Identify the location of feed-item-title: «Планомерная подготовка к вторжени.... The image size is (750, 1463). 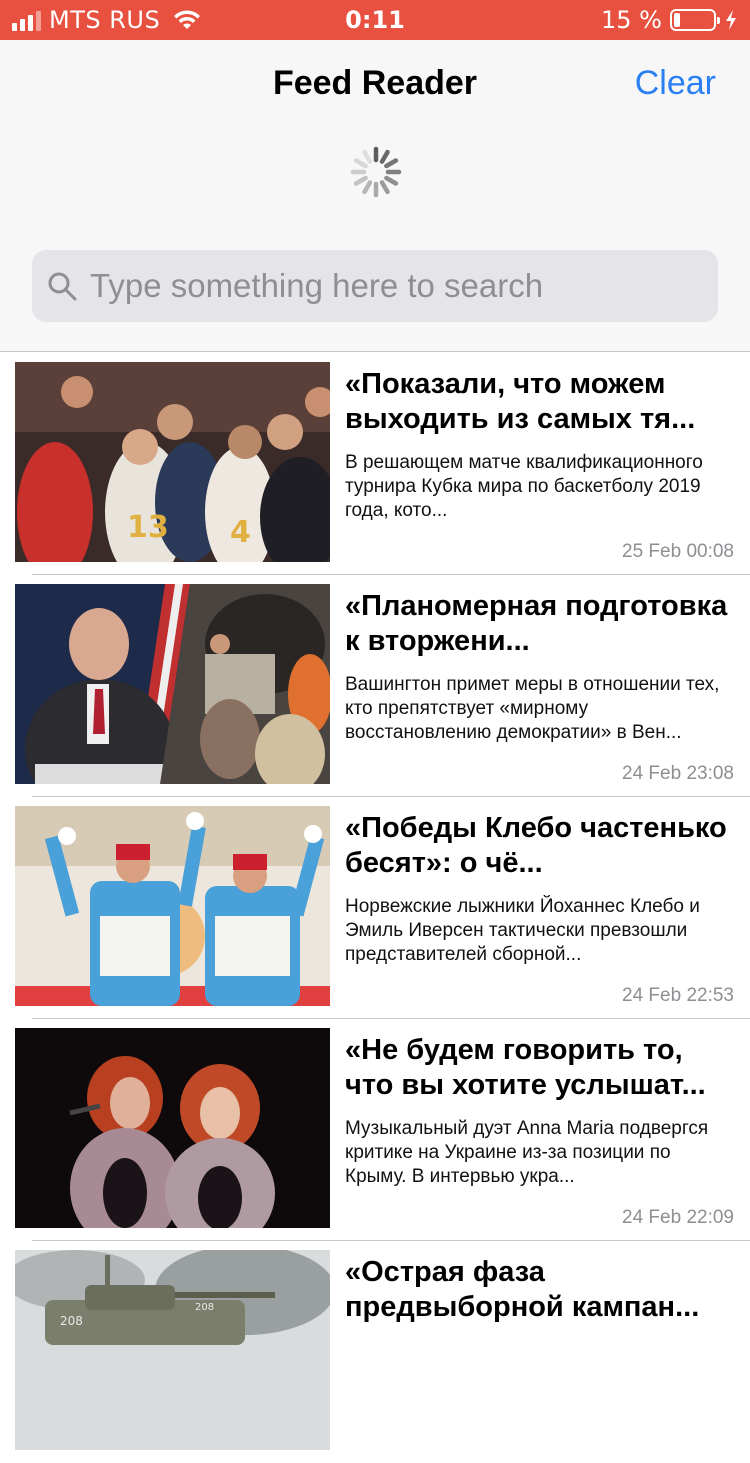
(536, 623).